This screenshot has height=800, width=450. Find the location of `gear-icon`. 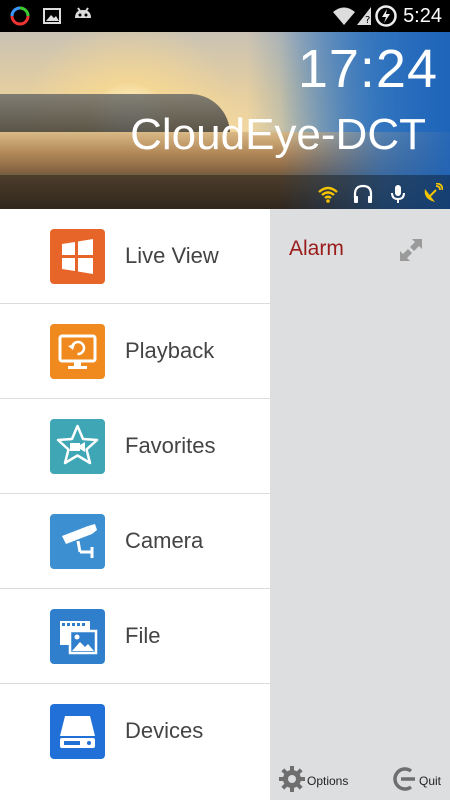

gear-icon is located at coordinates (292, 779).